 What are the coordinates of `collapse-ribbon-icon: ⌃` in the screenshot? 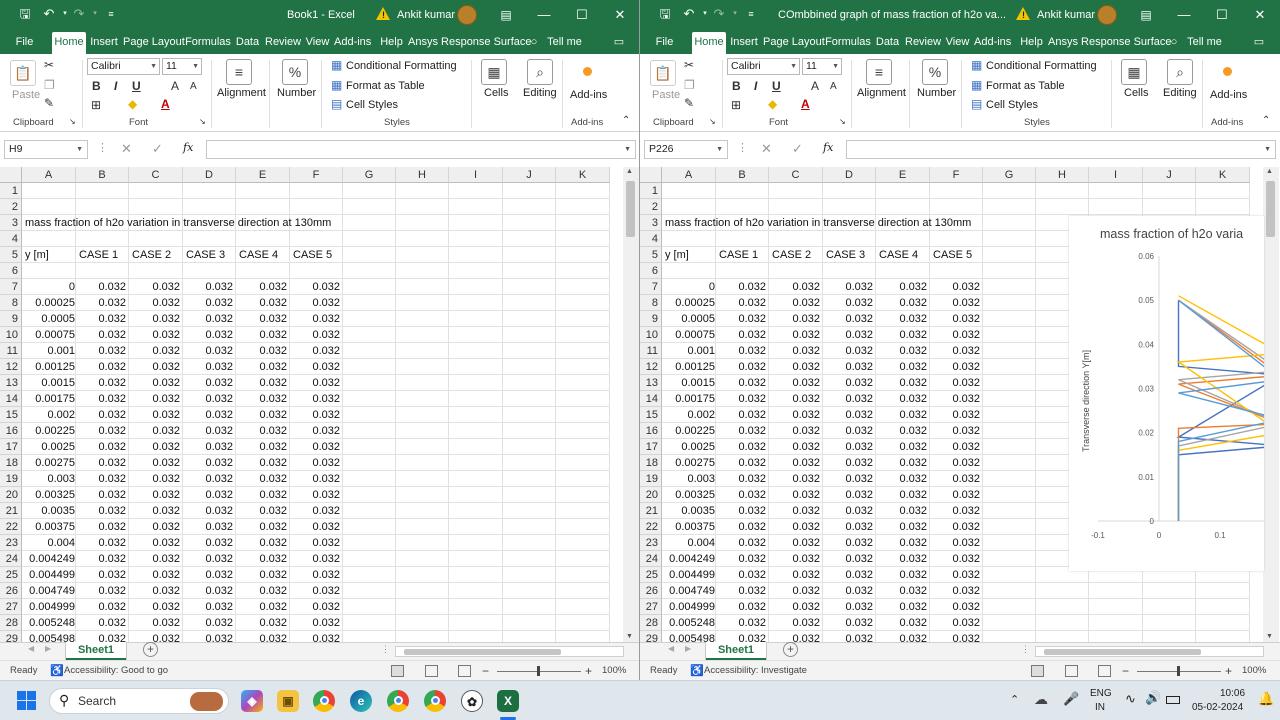 It's located at (1266, 120).